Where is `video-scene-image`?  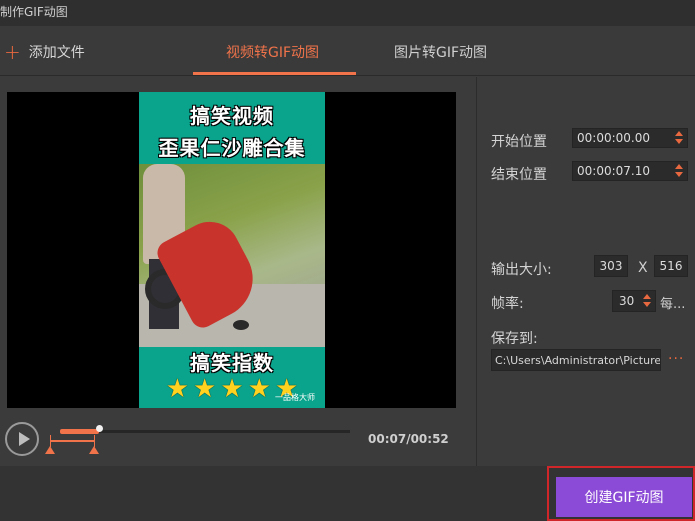 video-scene-image is located at coordinates (232, 255).